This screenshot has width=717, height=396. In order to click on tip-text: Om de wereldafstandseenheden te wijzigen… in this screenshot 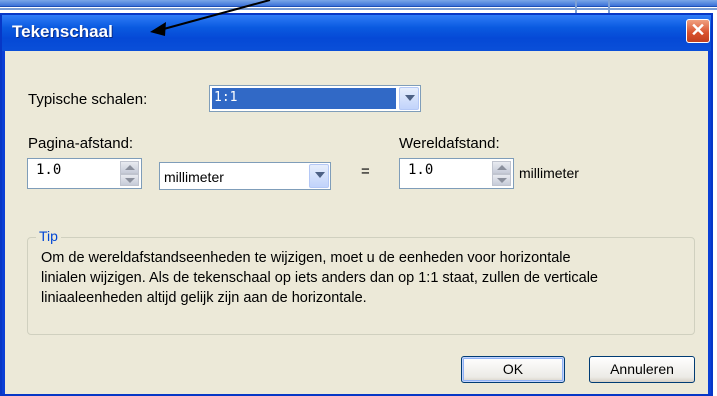, I will do `click(366, 278)`.